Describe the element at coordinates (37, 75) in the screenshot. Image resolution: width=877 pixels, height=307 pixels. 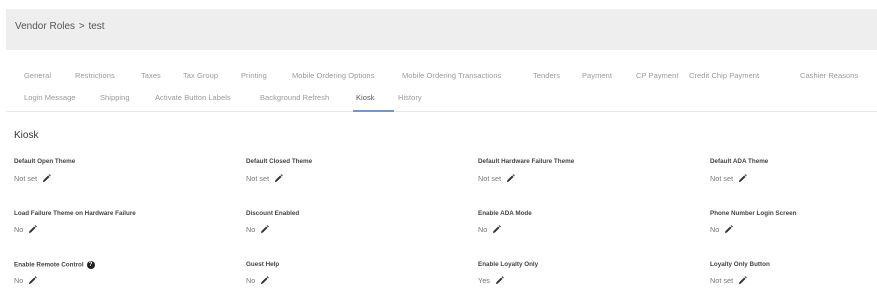
I see `tab-general: General` at that location.